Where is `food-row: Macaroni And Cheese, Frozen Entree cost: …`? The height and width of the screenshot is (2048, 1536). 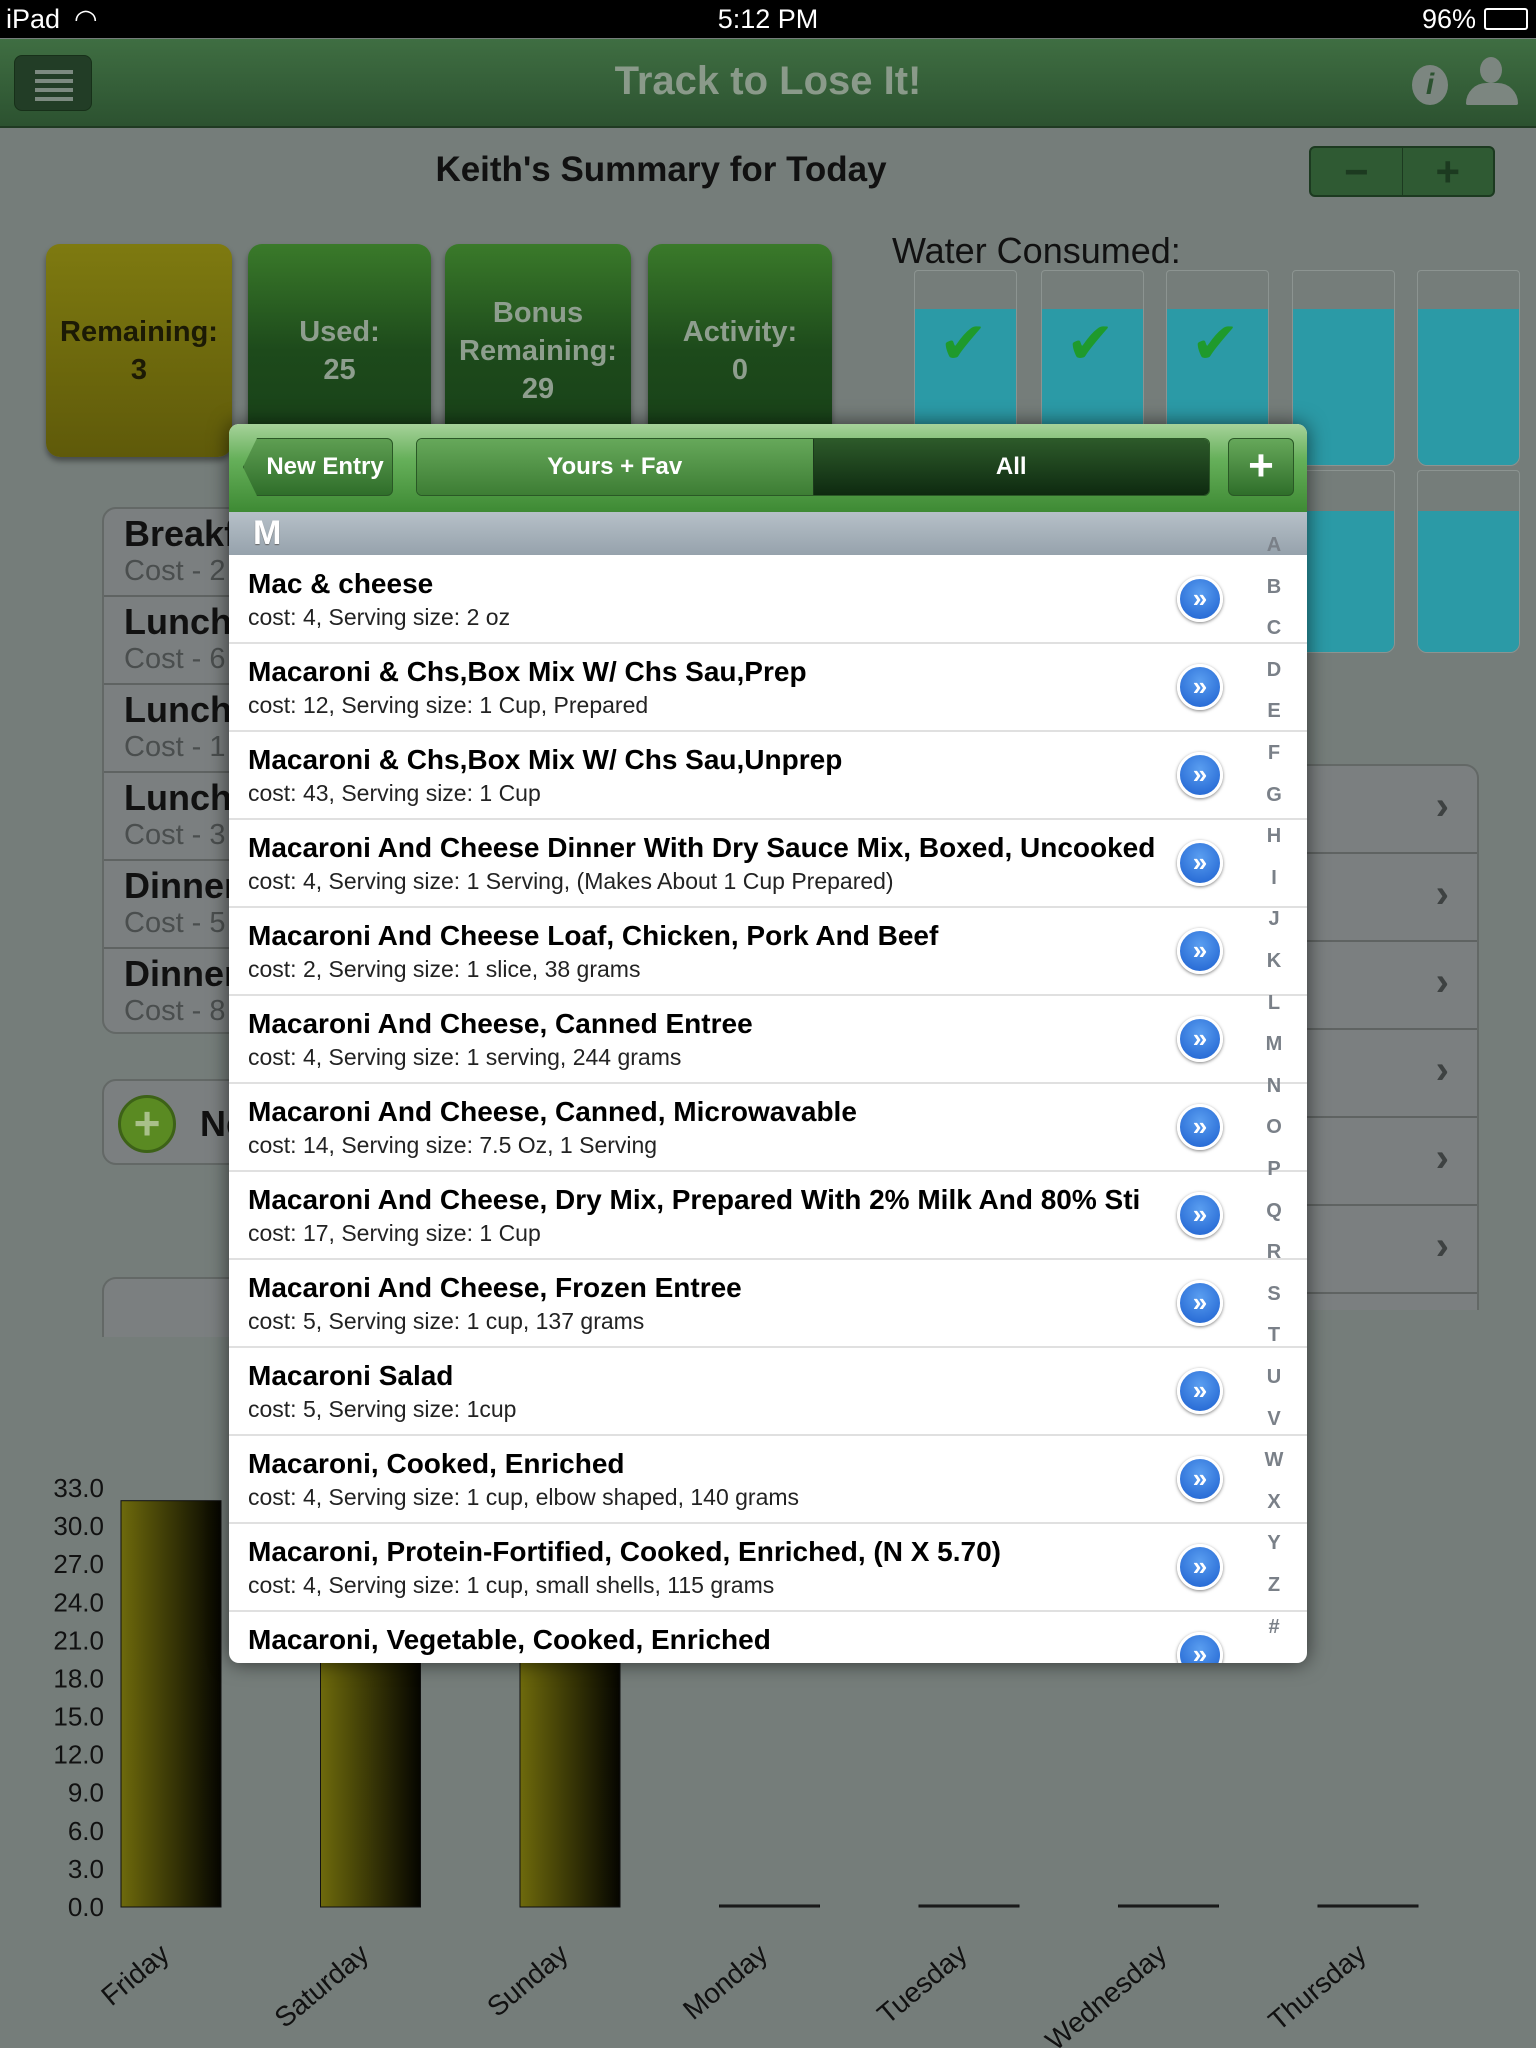
food-row: Macaroni And Cheese, Frozen Entree cost: … is located at coordinates (768, 1304).